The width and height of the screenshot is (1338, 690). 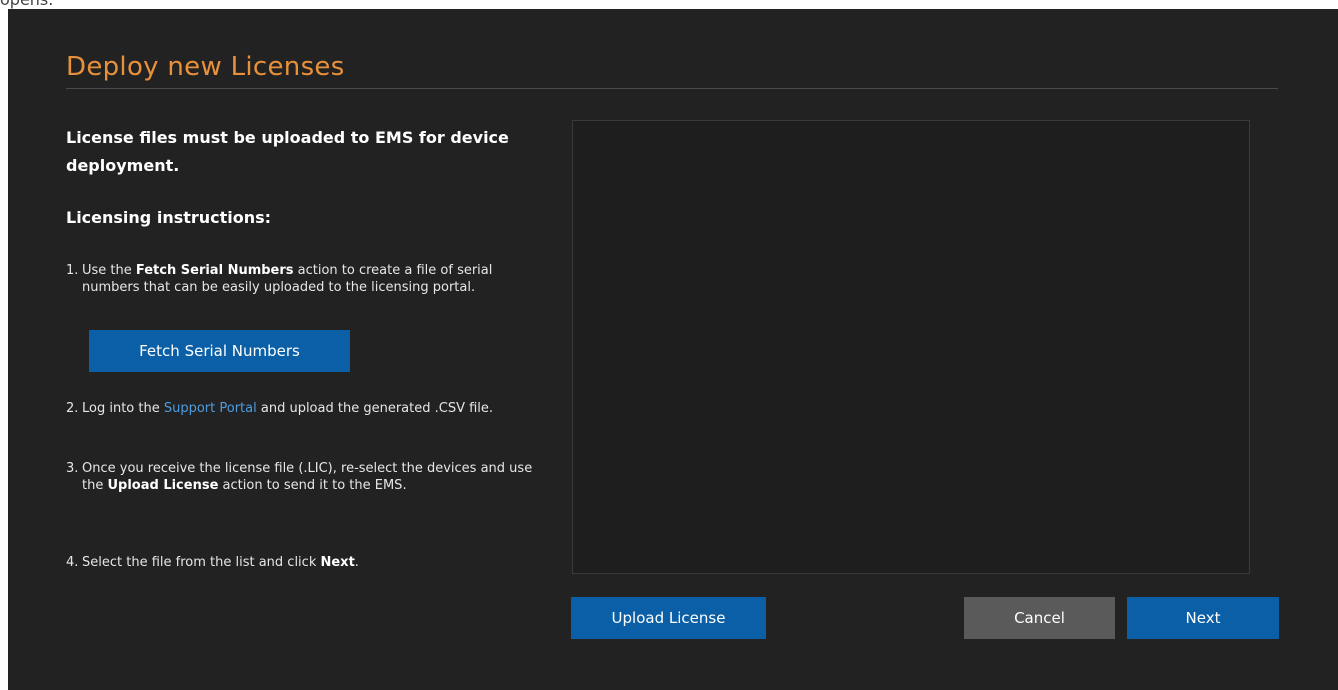 I want to click on support-portal-link: Support Portal, so click(x=210, y=408).